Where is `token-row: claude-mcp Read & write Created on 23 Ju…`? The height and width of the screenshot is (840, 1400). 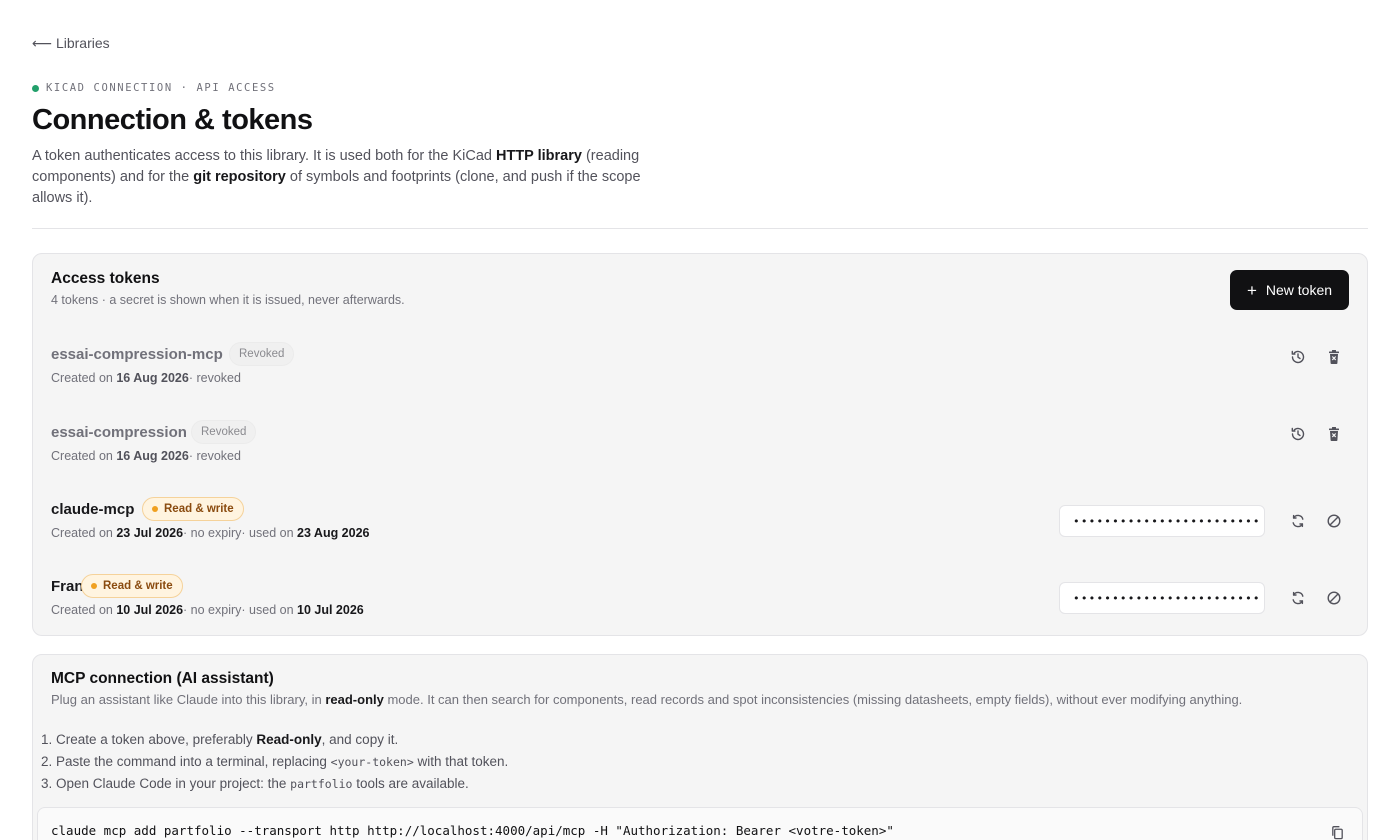 token-row: claude-mcp Read & write Created on 23 Ju… is located at coordinates (700, 534).